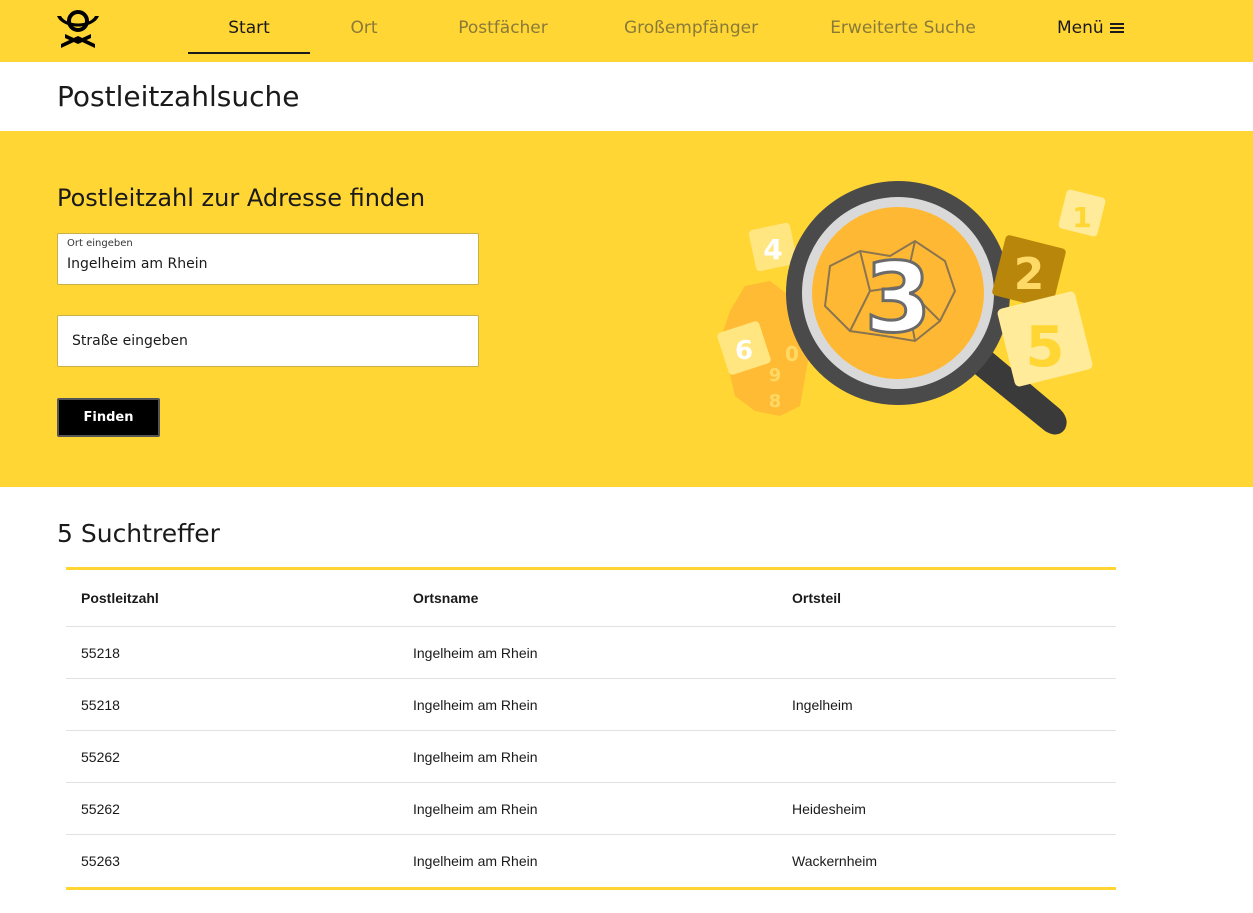 This screenshot has height=913, width=1253. Describe the element at coordinates (1029, 274) in the screenshot. I see `svg-text: 2` at that location.